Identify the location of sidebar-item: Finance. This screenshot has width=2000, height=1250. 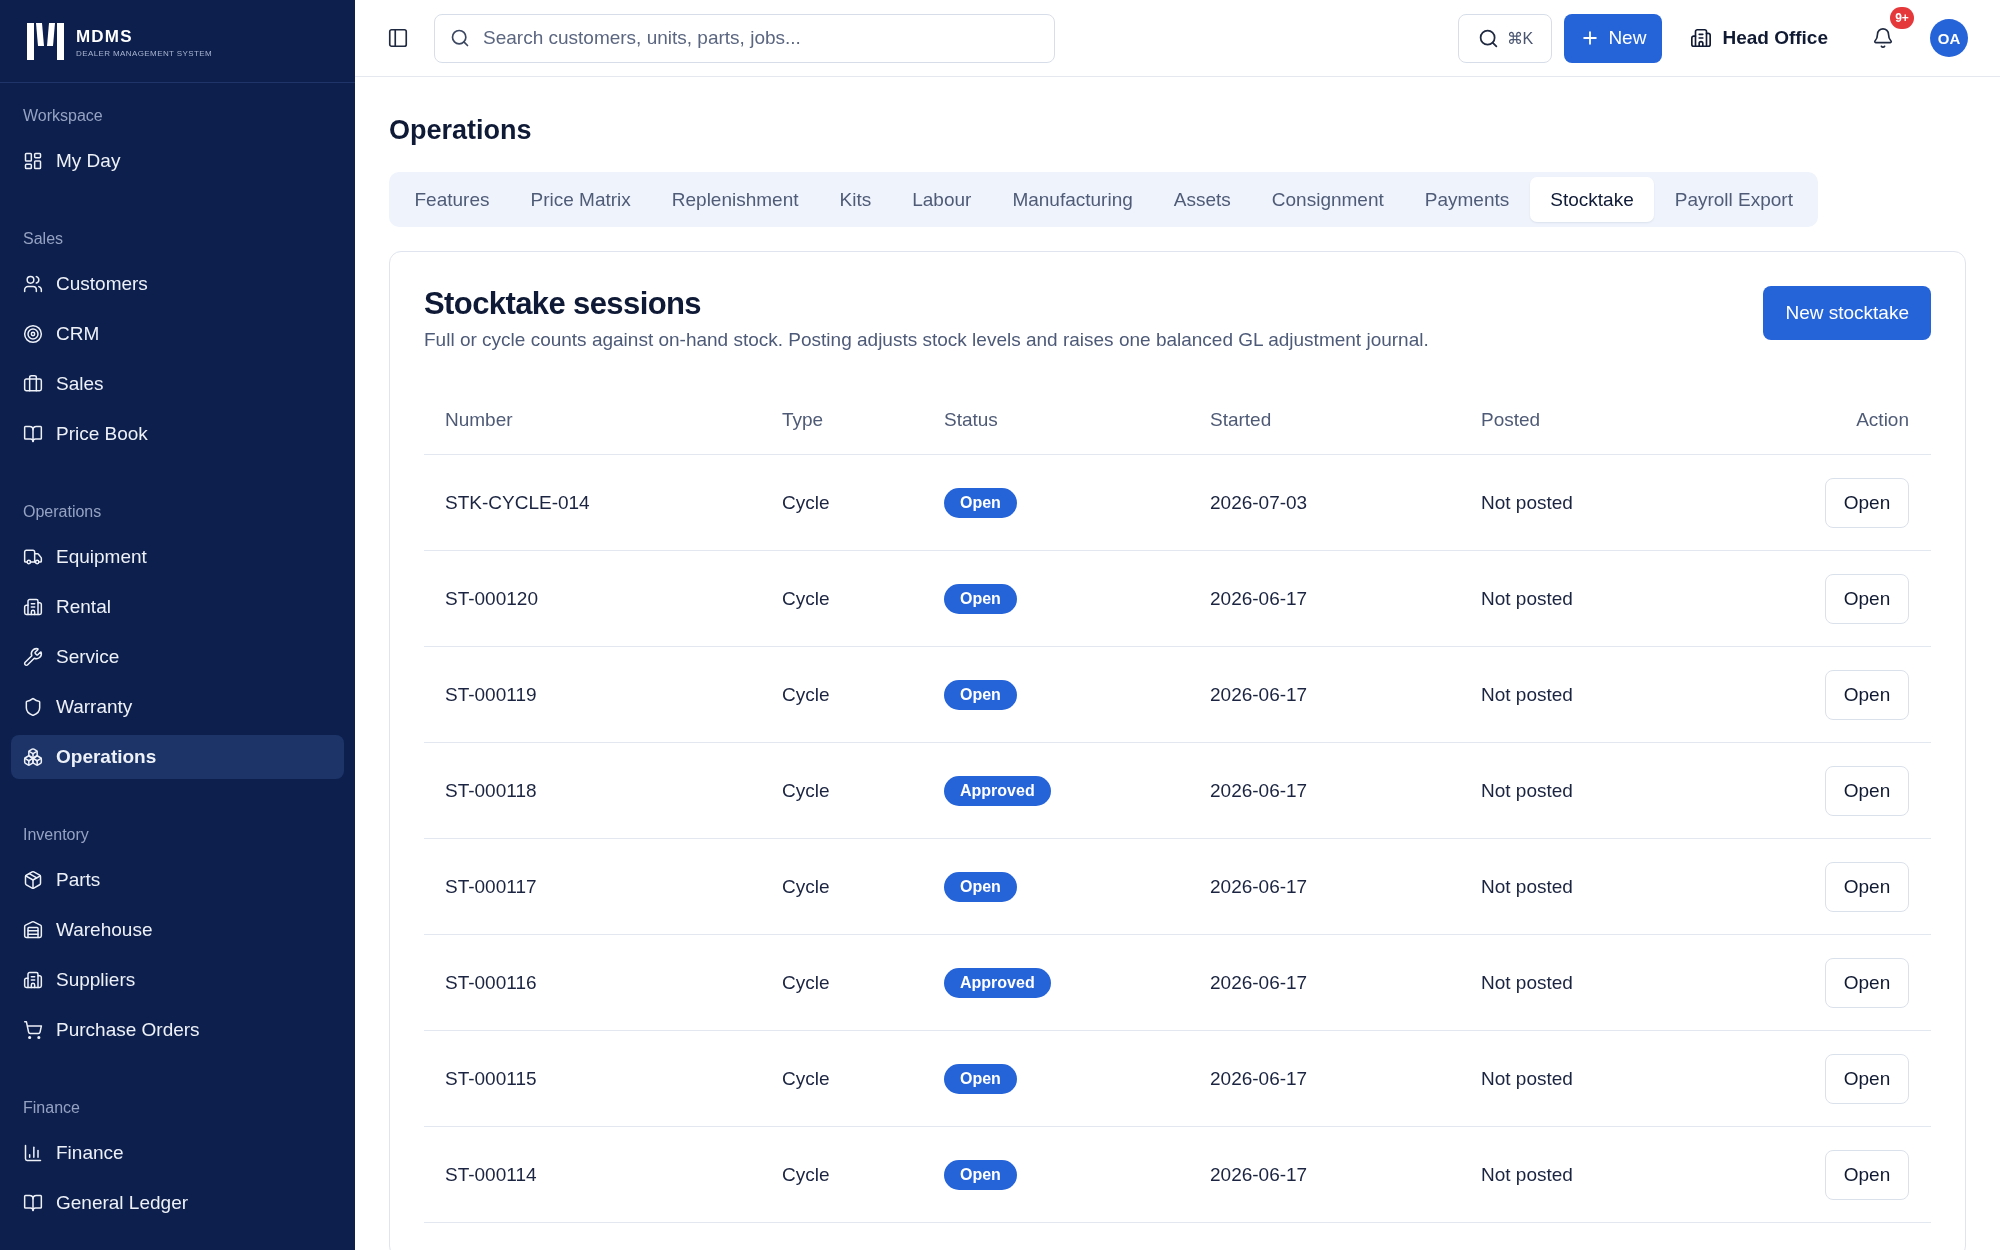
(177, 1153).